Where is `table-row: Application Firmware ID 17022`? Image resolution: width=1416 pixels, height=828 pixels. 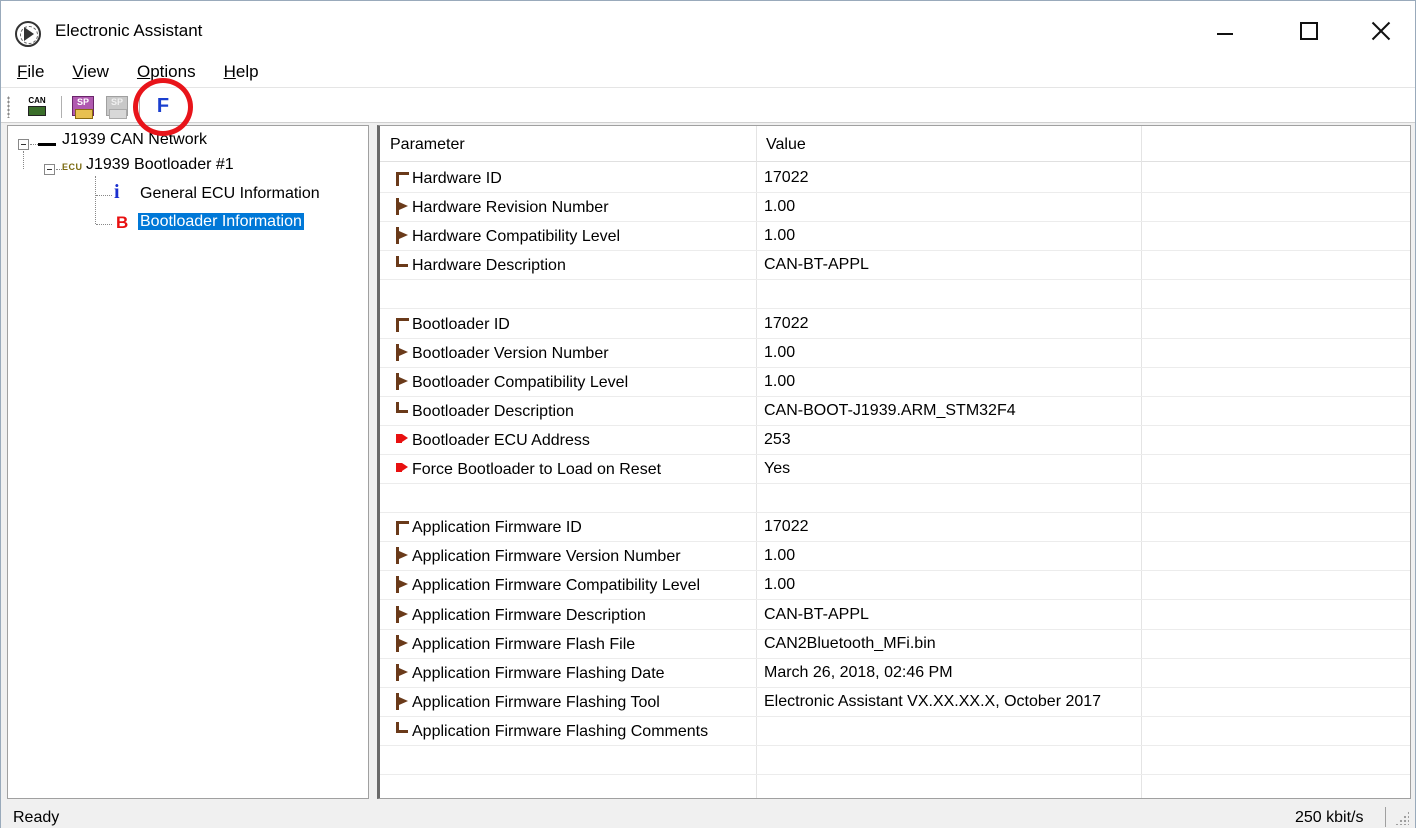 table-row: Application Firmware ID 17022 is located at coordinates (895, 528).